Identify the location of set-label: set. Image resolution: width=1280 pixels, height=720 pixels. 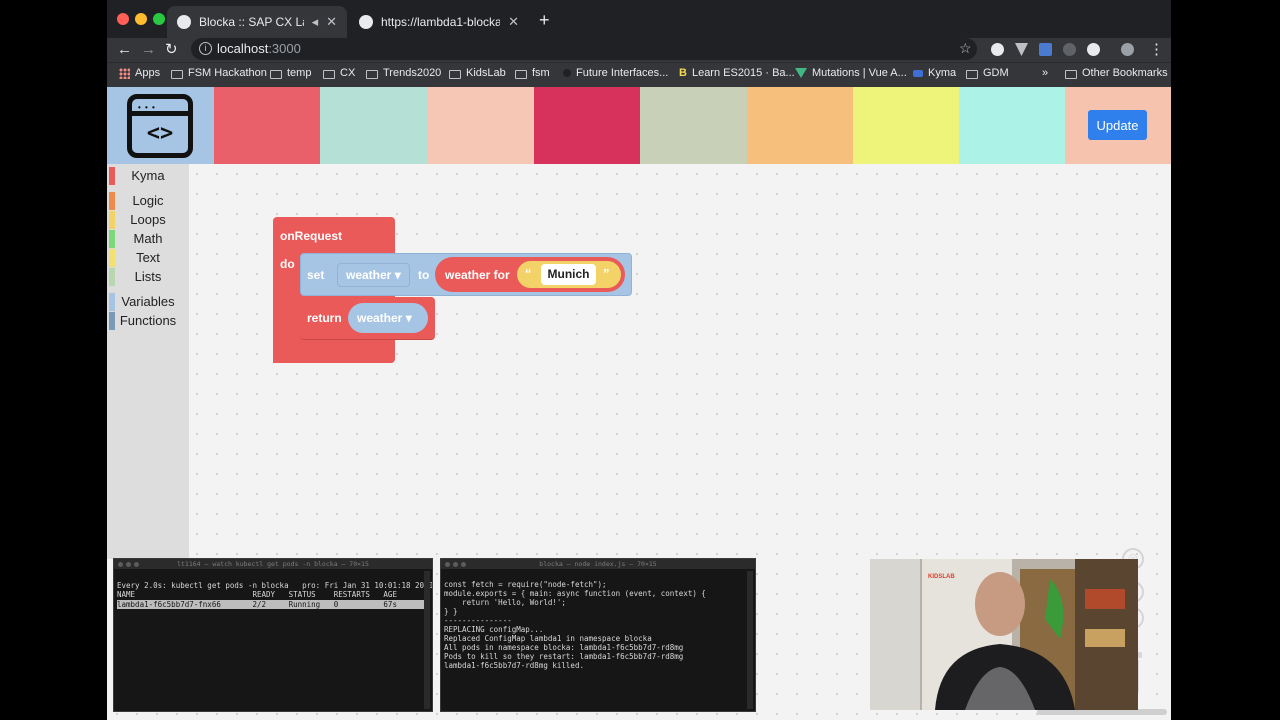
(316, 275).